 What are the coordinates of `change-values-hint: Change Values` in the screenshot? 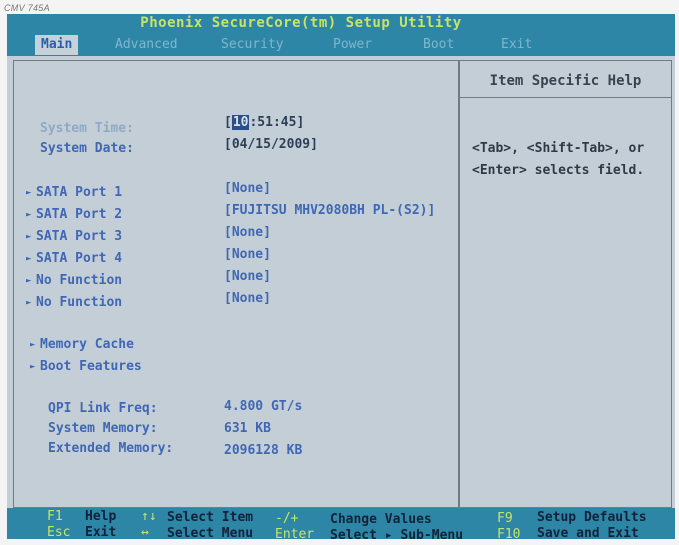 It's located at (381, 519).